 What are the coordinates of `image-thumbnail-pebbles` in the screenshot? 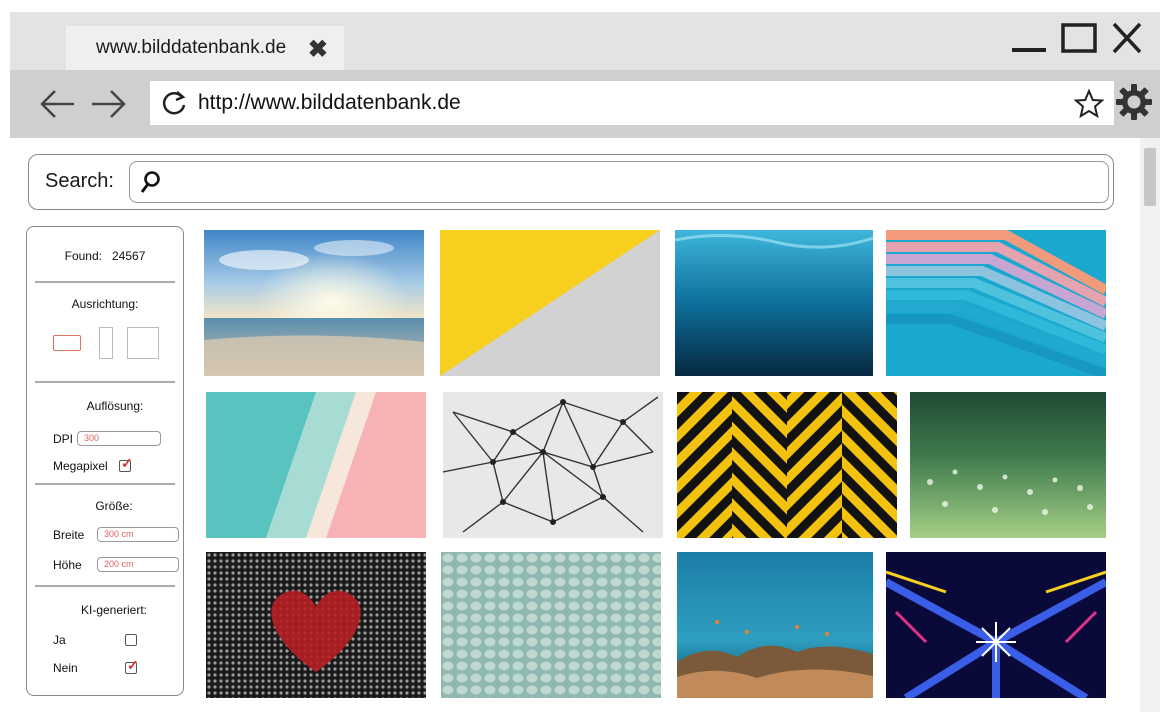 It's located at (551, 625).